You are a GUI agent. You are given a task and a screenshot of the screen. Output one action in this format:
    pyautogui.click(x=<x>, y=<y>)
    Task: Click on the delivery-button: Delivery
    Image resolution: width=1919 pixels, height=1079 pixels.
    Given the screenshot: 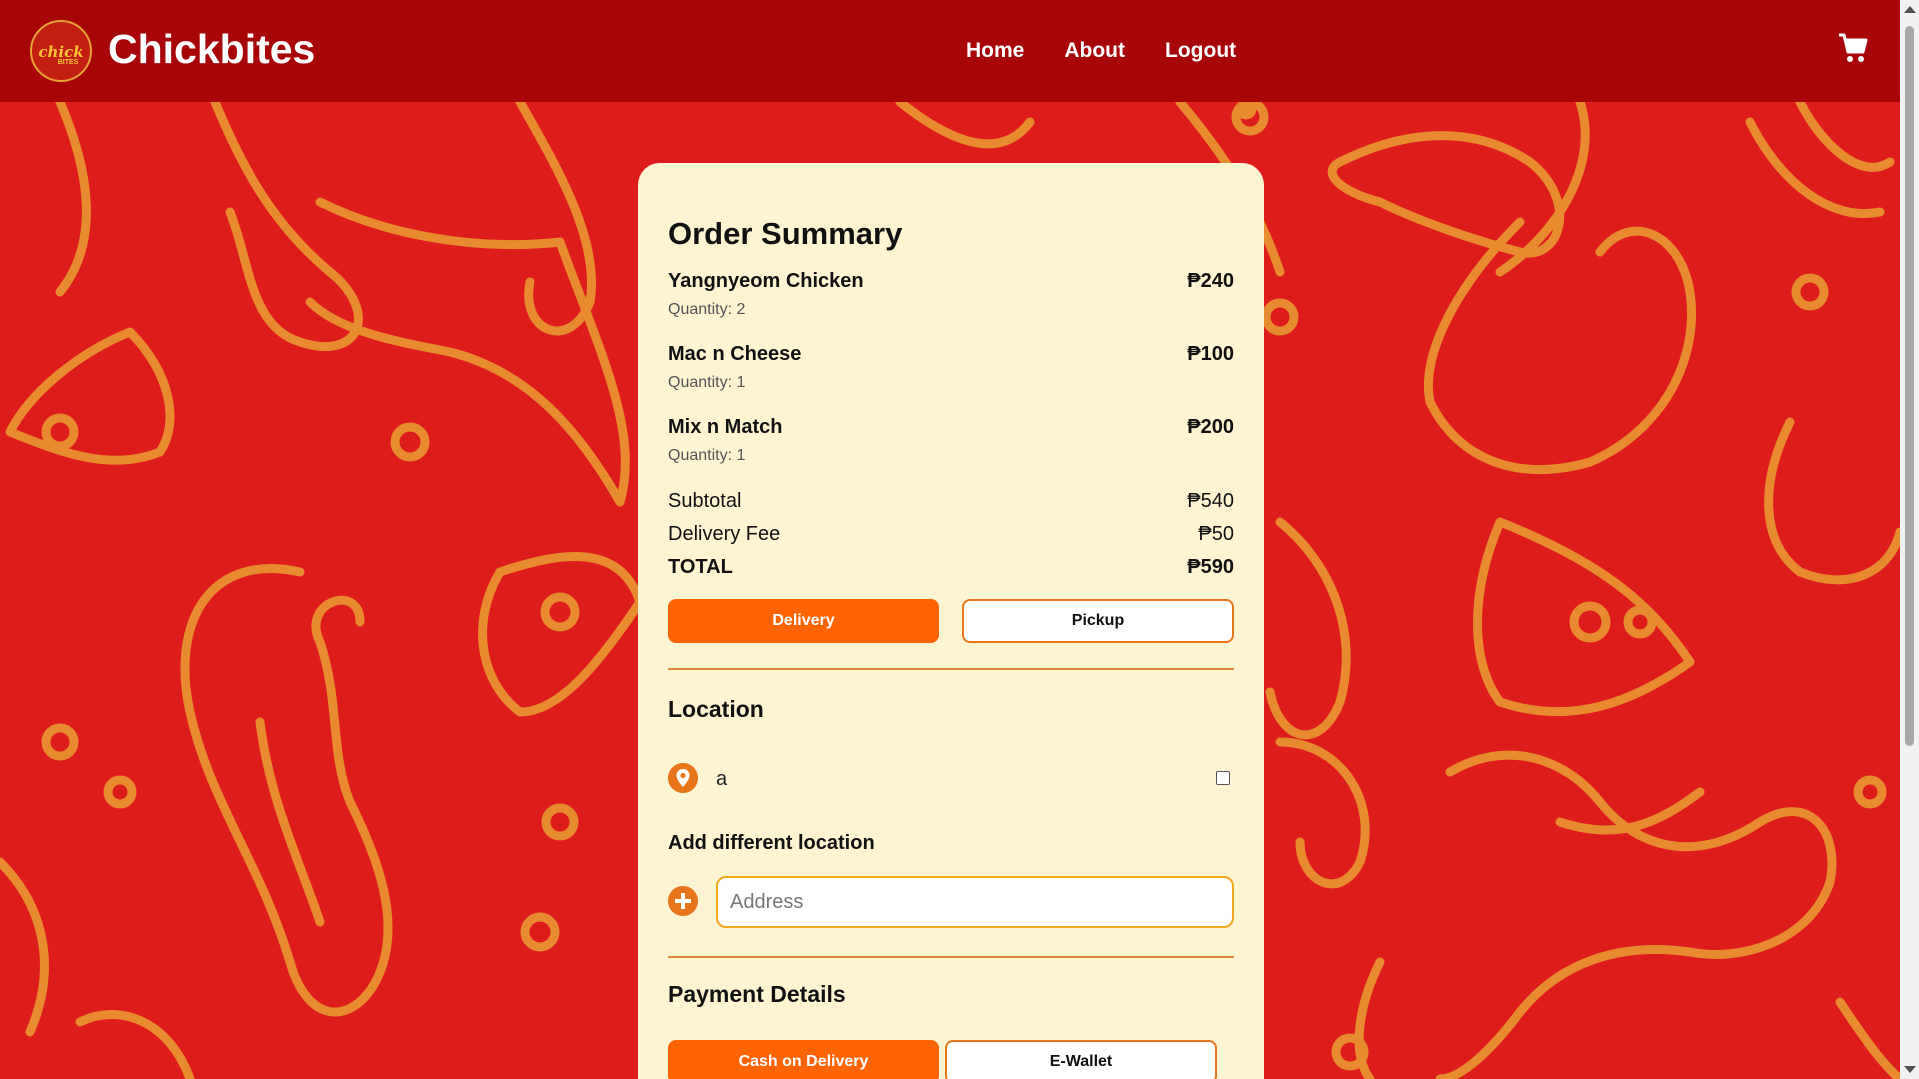 What is the action you would take?
    pyautogui.click(x=803, y=621)
    